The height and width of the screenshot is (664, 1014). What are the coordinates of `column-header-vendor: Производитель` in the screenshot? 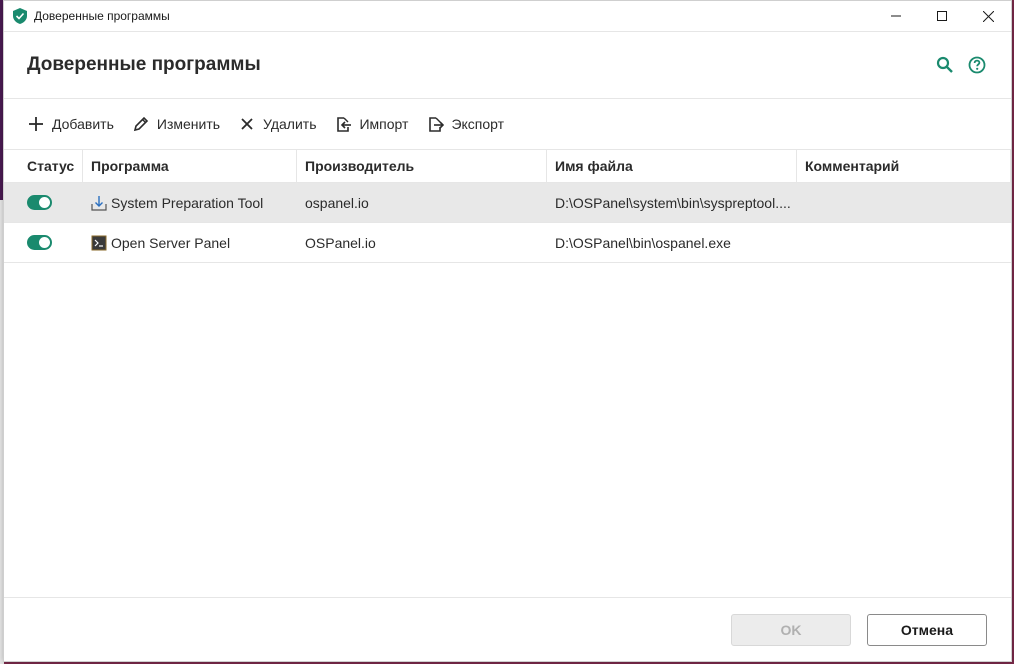 It's located at (422, 166).